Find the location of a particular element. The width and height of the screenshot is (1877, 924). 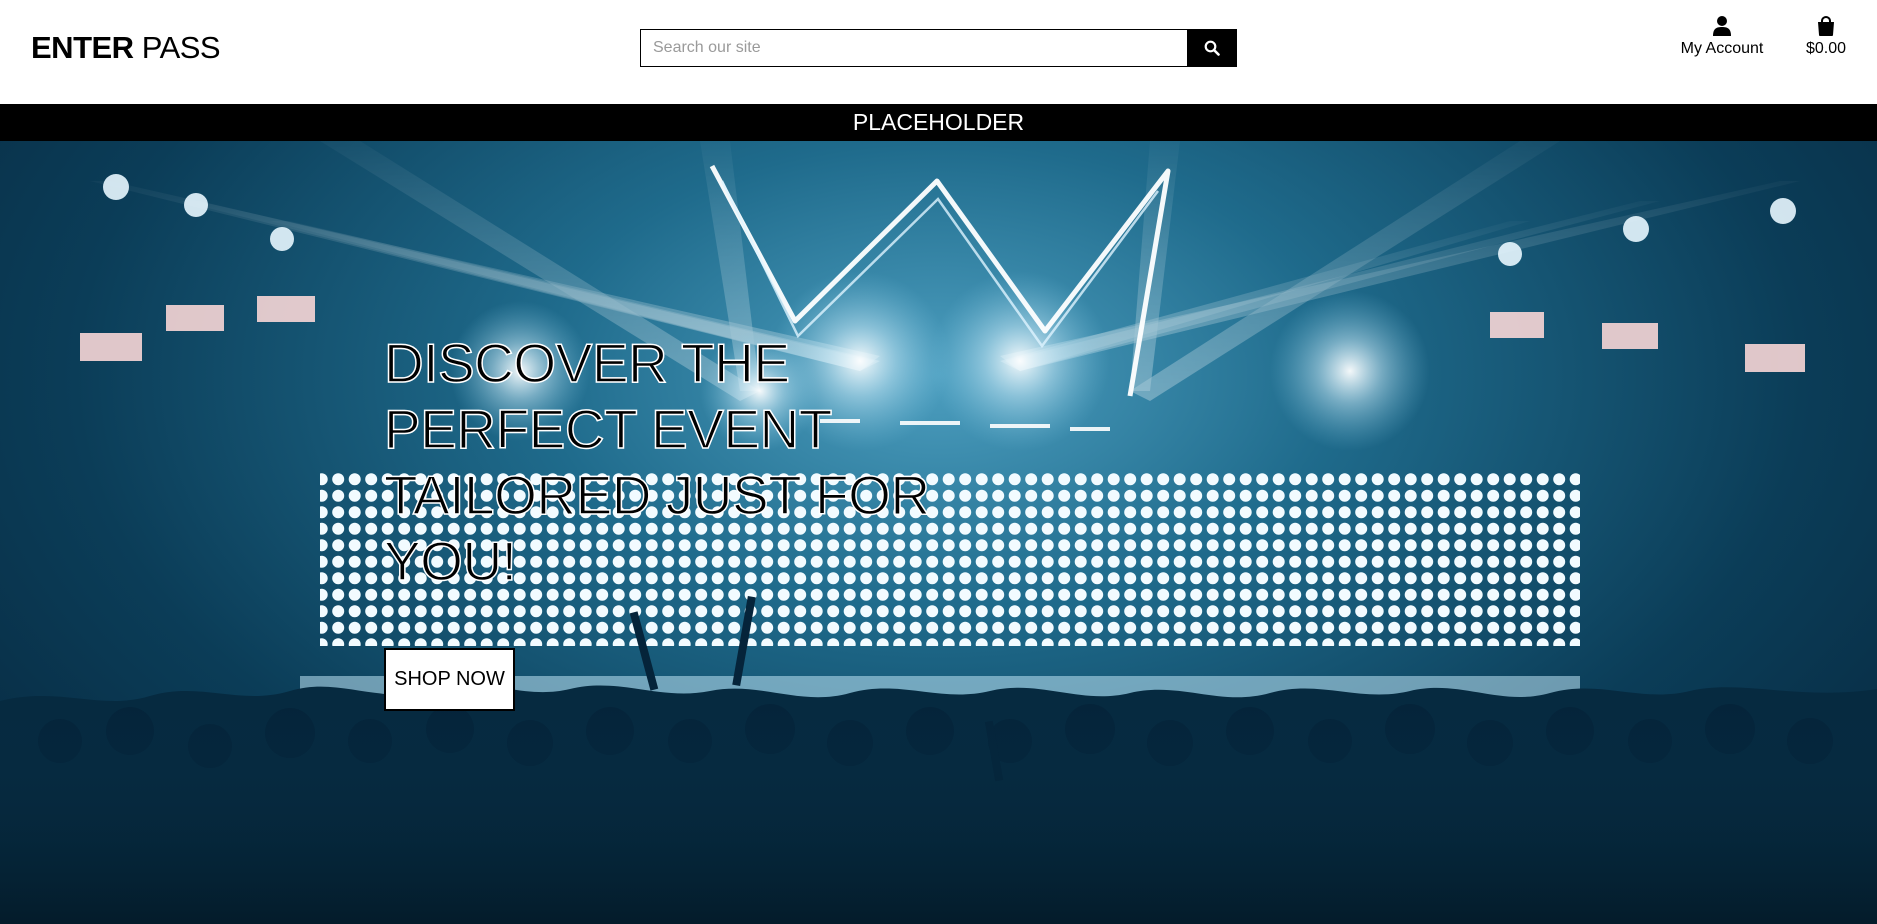

search-input is located at coordinates (914, 48).